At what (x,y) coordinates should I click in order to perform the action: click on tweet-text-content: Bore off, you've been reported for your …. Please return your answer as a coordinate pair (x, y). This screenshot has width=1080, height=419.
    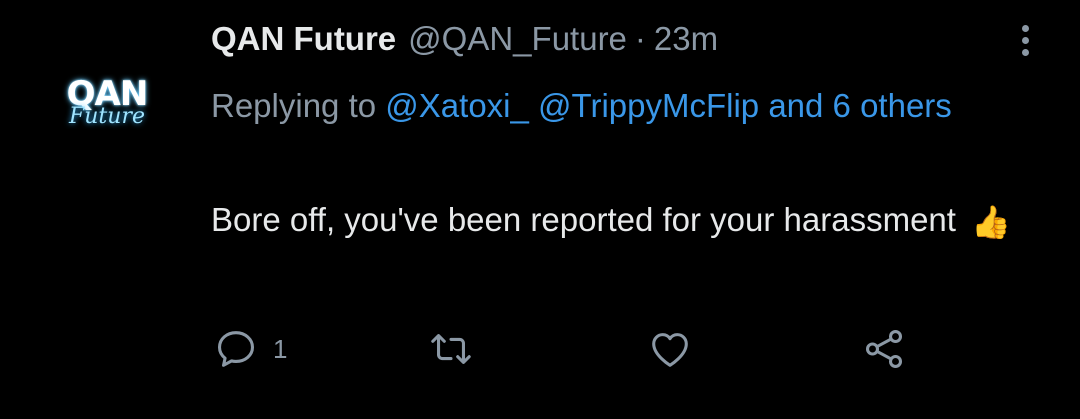
    Looking at the image, I should click on (583, 219).